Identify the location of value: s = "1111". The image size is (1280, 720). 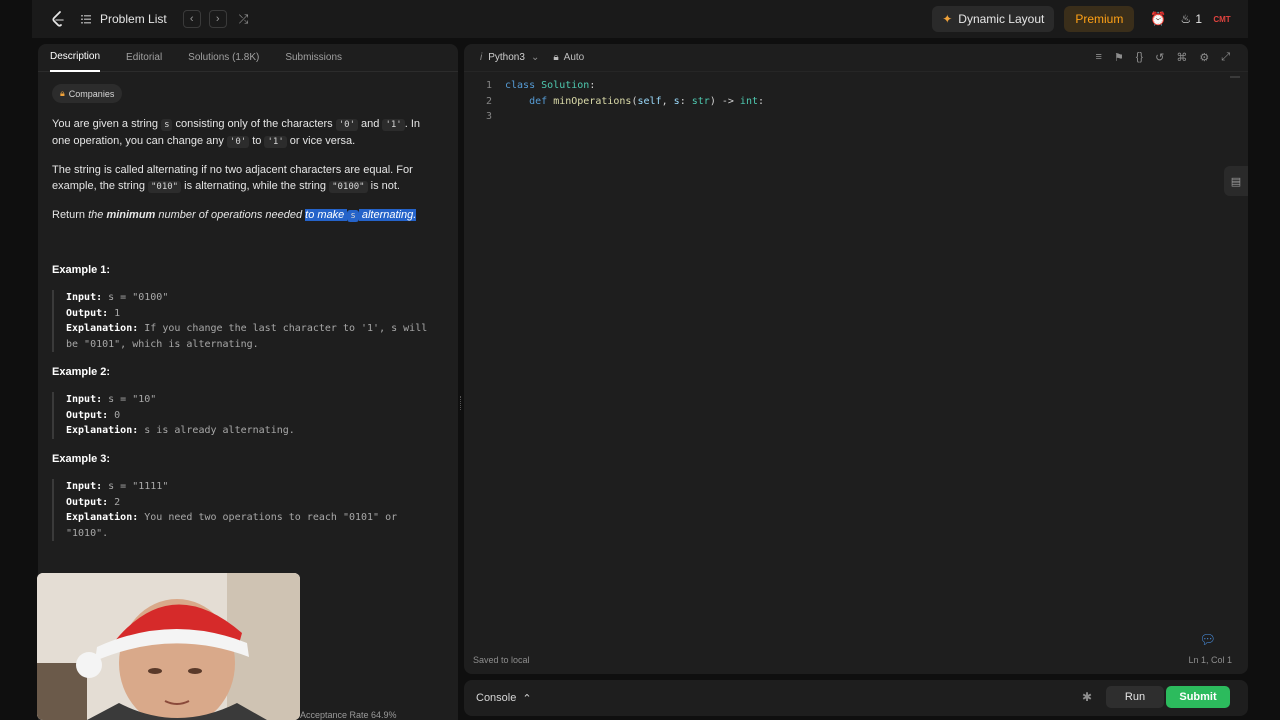
(135, 486).